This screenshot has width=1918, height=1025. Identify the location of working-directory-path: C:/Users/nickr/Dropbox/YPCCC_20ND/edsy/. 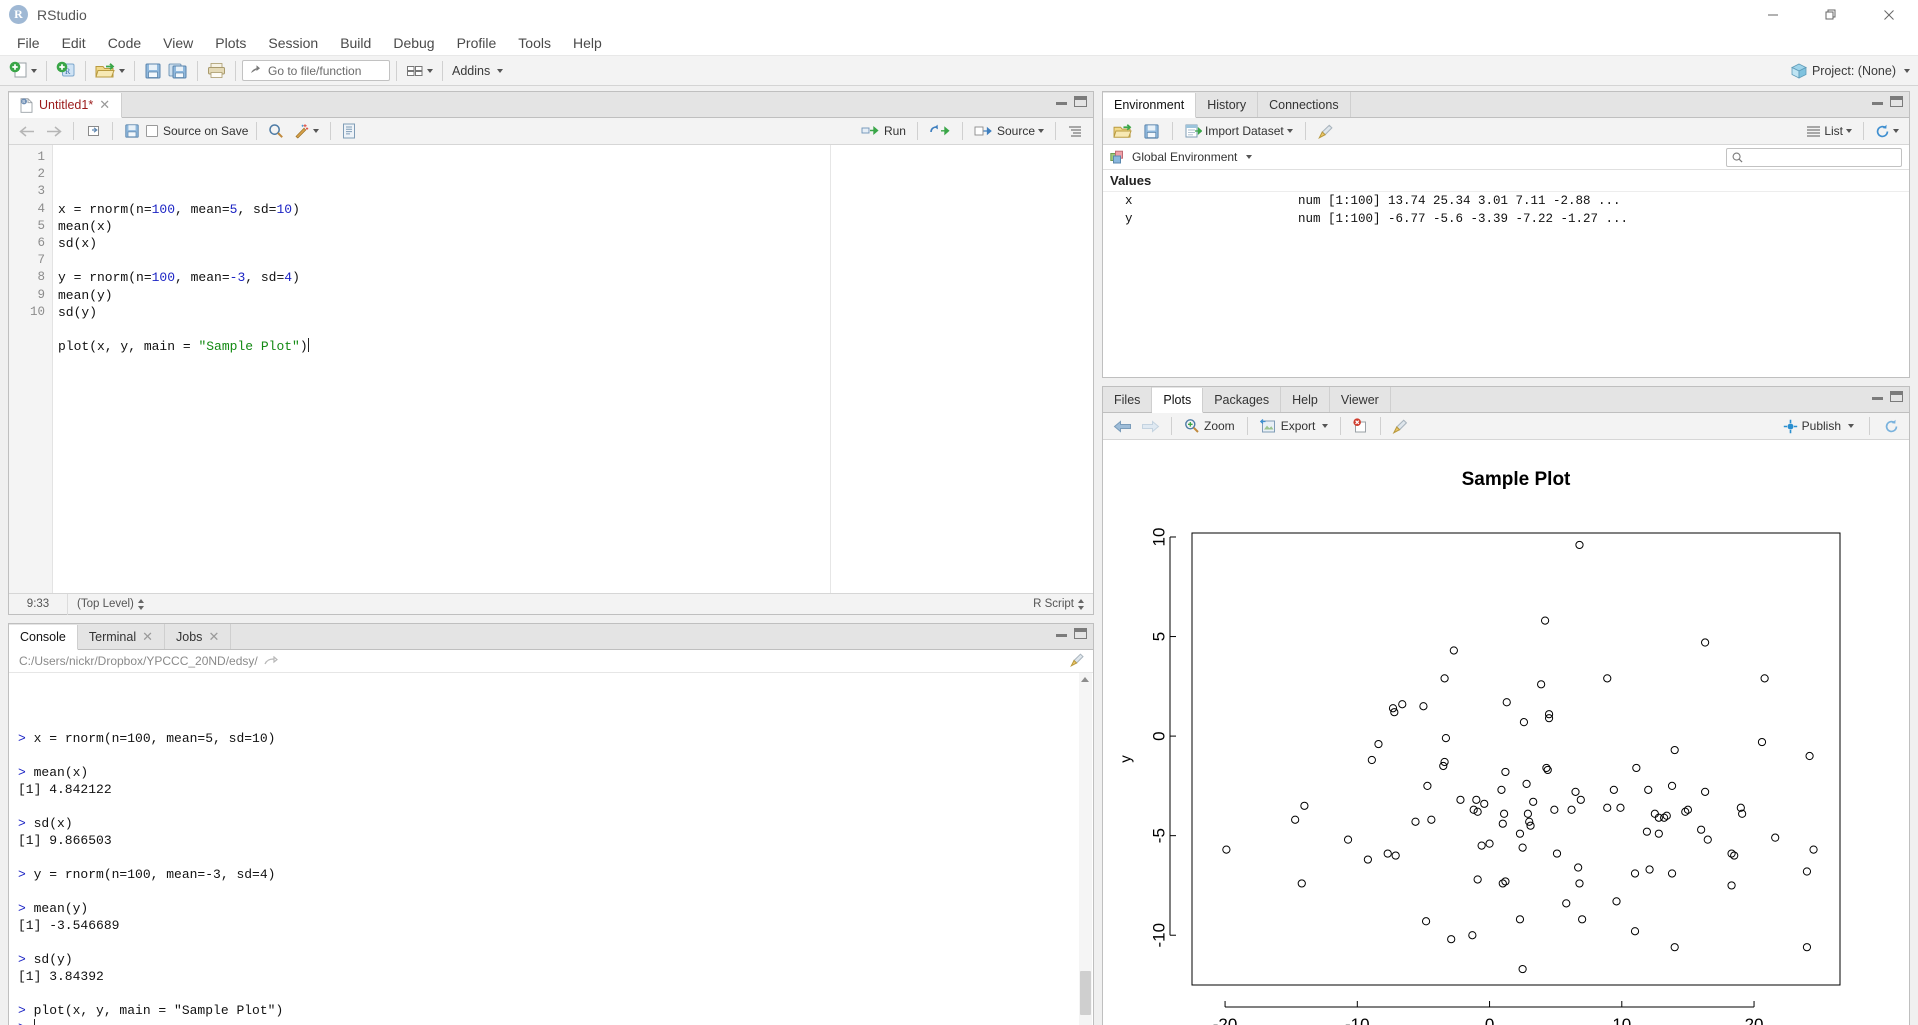
(138, 661).